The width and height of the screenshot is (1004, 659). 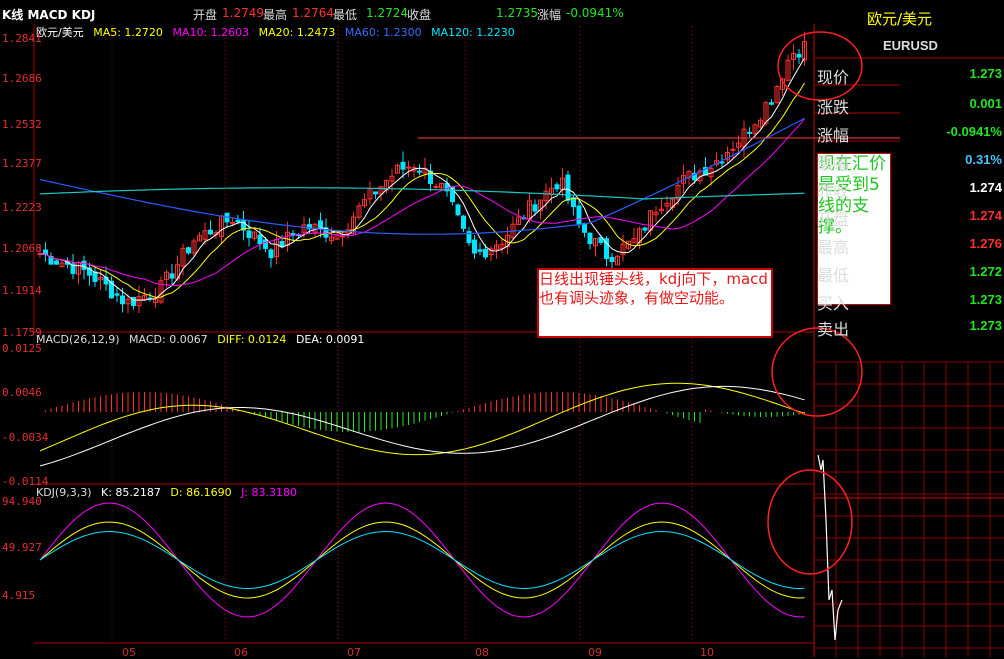 I want to click on kdj-k-line, so click(x=422, y=560).